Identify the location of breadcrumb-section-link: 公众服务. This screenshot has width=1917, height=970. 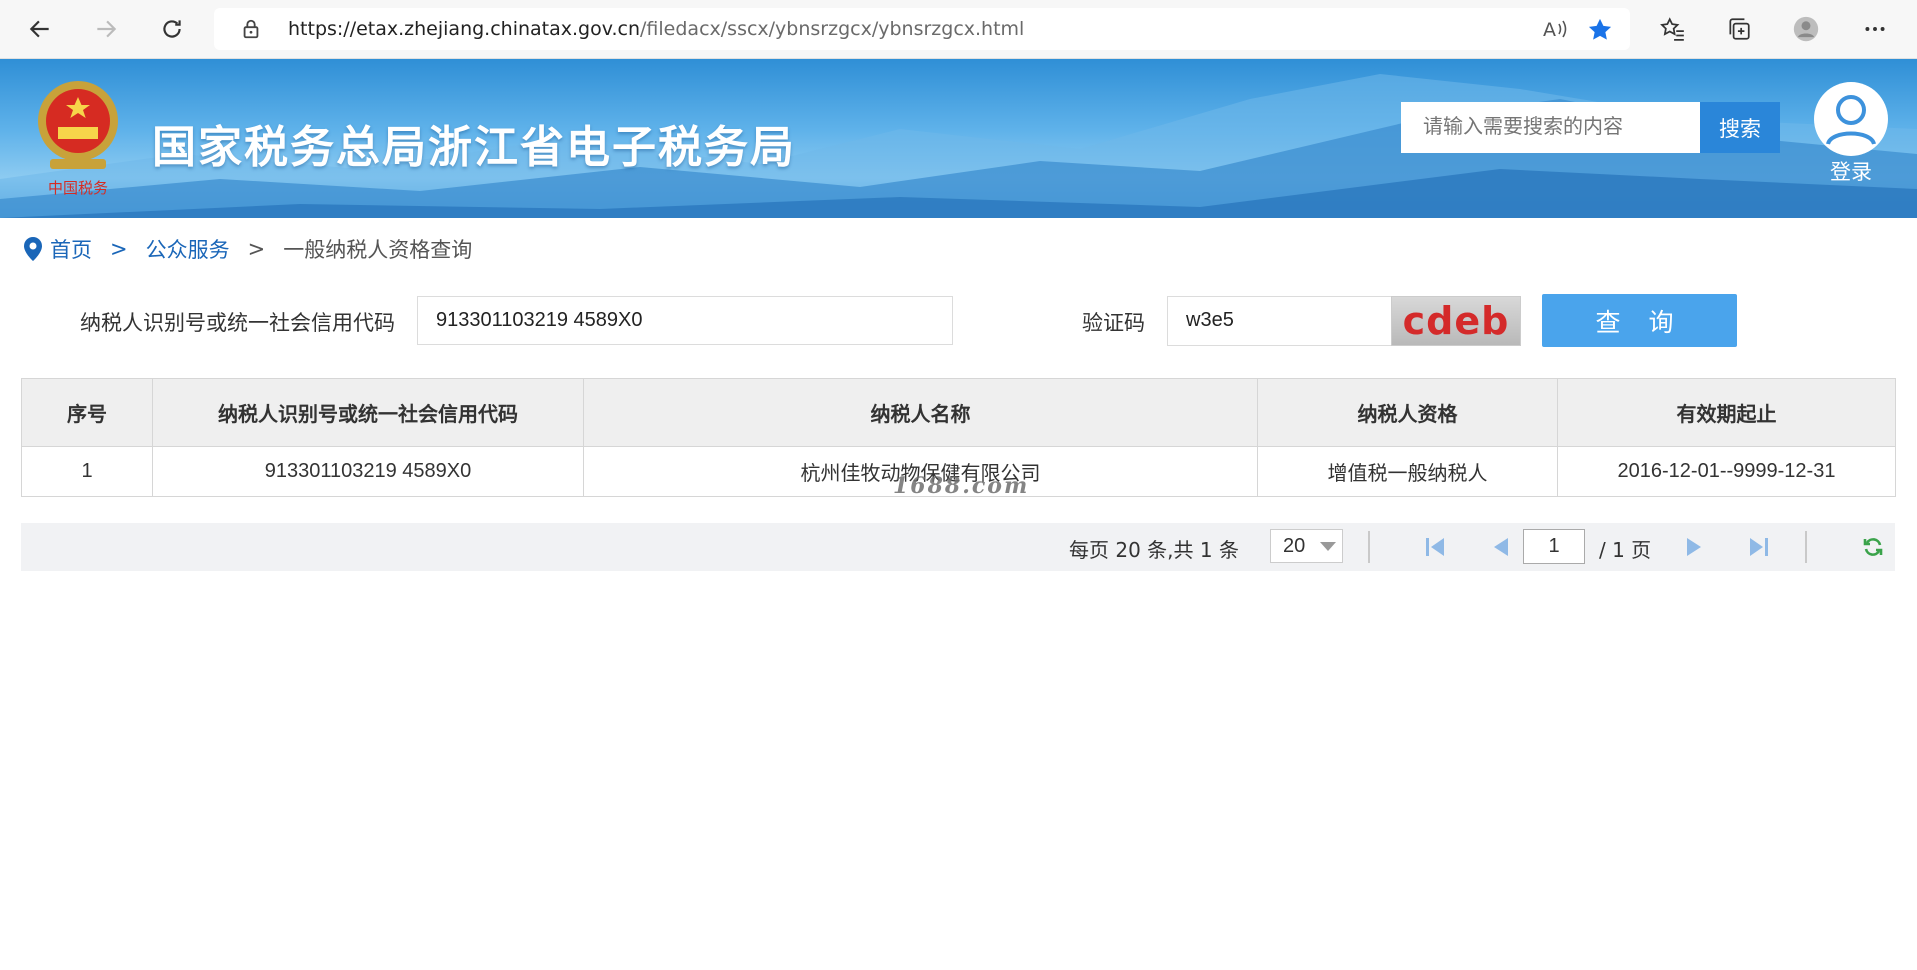
(188, 249).